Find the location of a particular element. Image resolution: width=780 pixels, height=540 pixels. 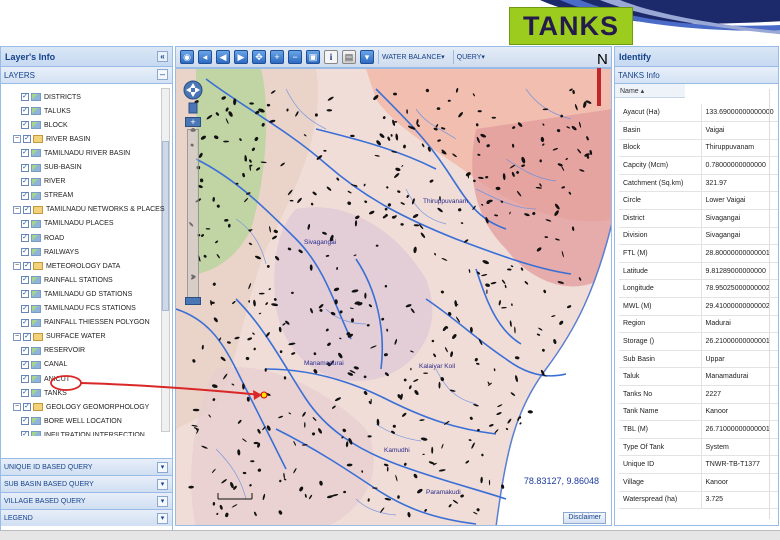

zoom-out-arrow-icon: ◂ is located at coordinates (205, 57).